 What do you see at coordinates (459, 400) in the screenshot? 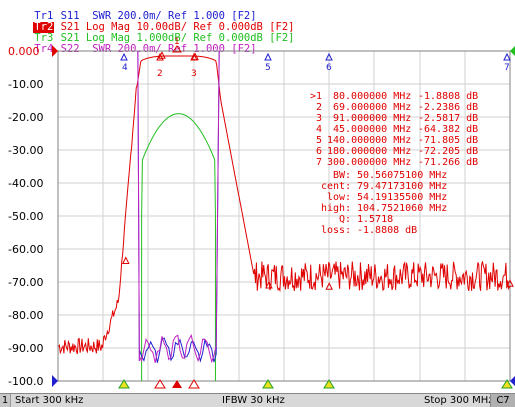
I see `stop-frequency: Stop 300 MHz` at bounding box center [459, 400].